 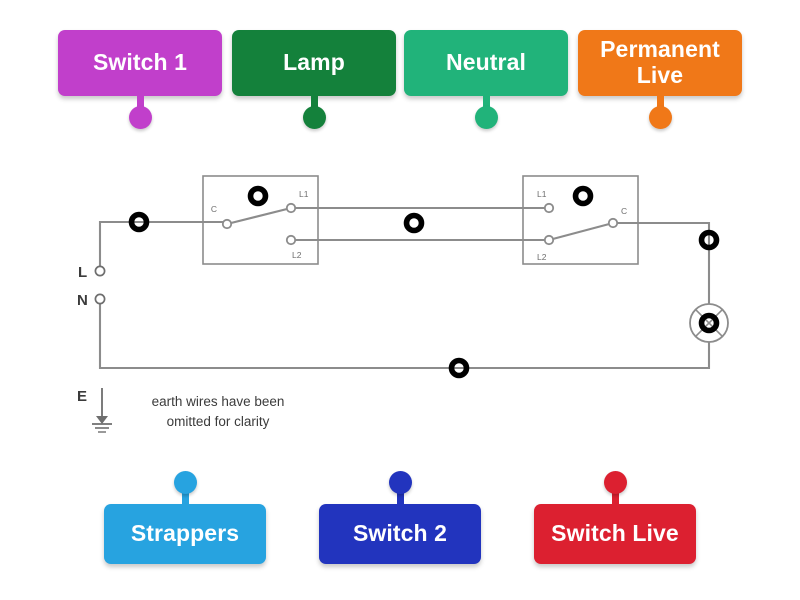 What do you see at coordinates (615, 533) in the screenshot?
I see `label-switch-live-text: Switch Live` at bounding box center [615, 533].